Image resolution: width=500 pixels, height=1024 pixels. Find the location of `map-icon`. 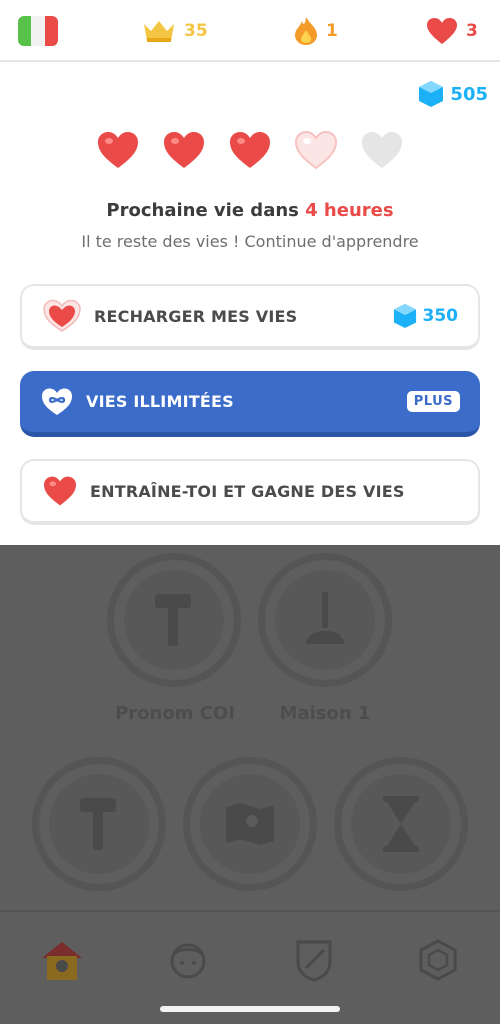

map-icon is located at coordinates (250, 824).